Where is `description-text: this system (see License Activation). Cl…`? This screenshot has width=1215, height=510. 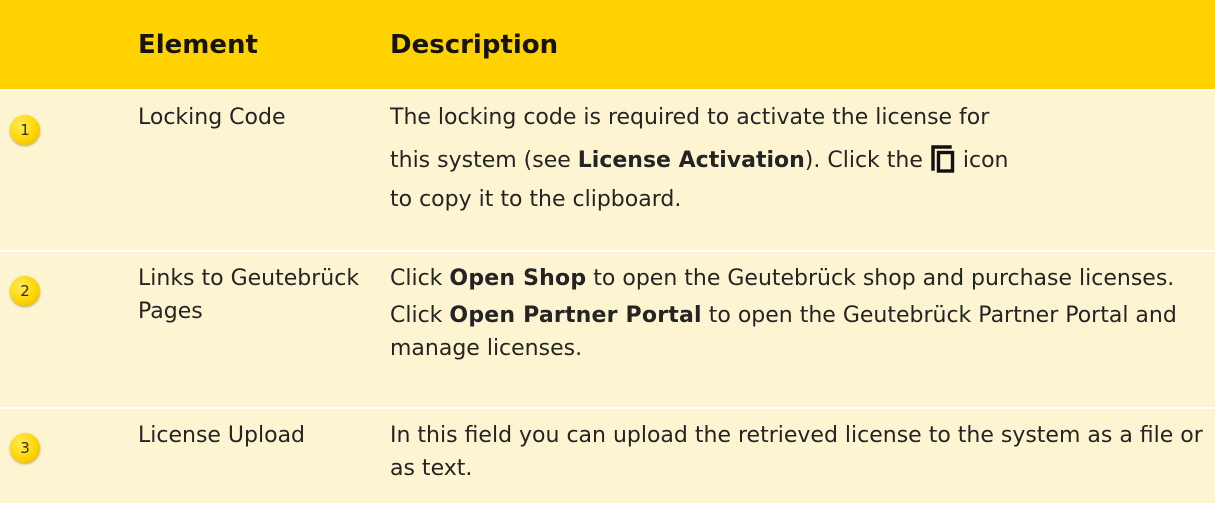
description-text: this system (see License Activation). Cl… is located at coordinates (796, 163).